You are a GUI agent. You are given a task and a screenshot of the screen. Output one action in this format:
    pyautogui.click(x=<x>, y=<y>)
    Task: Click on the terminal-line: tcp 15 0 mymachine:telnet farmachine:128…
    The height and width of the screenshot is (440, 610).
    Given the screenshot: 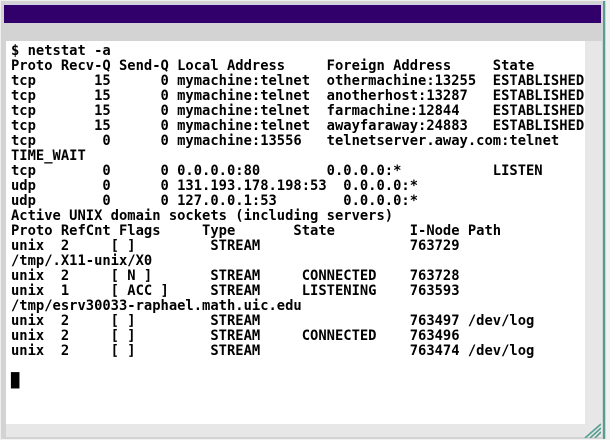 What is the action you would take?
    pyautogui.click(x=298, y=111)
    